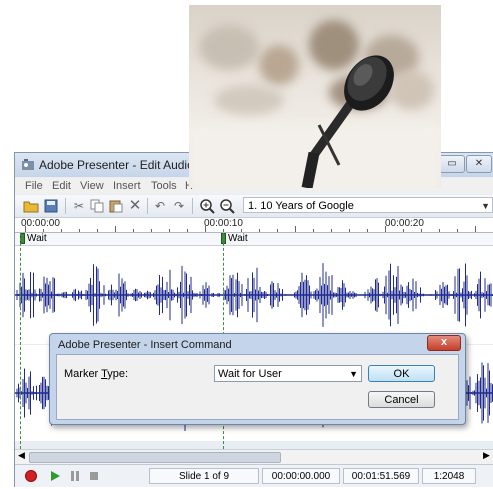 Image resolution: width=493 pixels, height=489 pixels. What do you see at coordinates (301, 476) in the screenshot?
I see `position-display: 00:00:00.000` at bounding box center [301, 476].